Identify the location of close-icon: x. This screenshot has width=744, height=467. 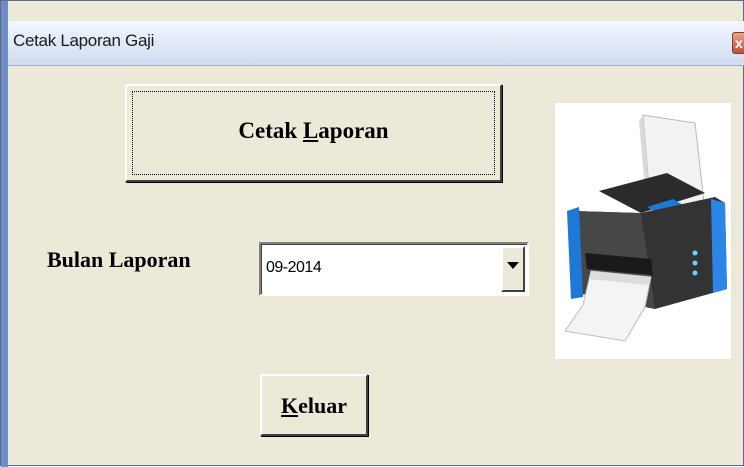
(739, 43).